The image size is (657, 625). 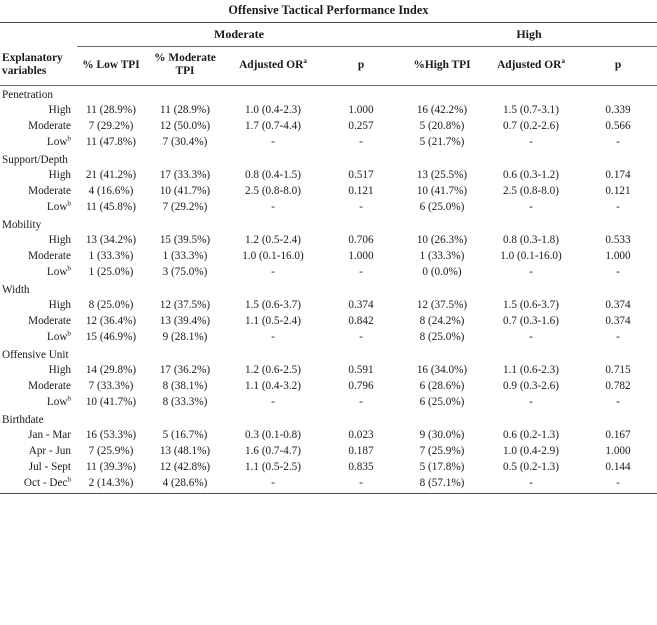 I want to click on cell-high_p: 0.374, so click(x=618, y=305).